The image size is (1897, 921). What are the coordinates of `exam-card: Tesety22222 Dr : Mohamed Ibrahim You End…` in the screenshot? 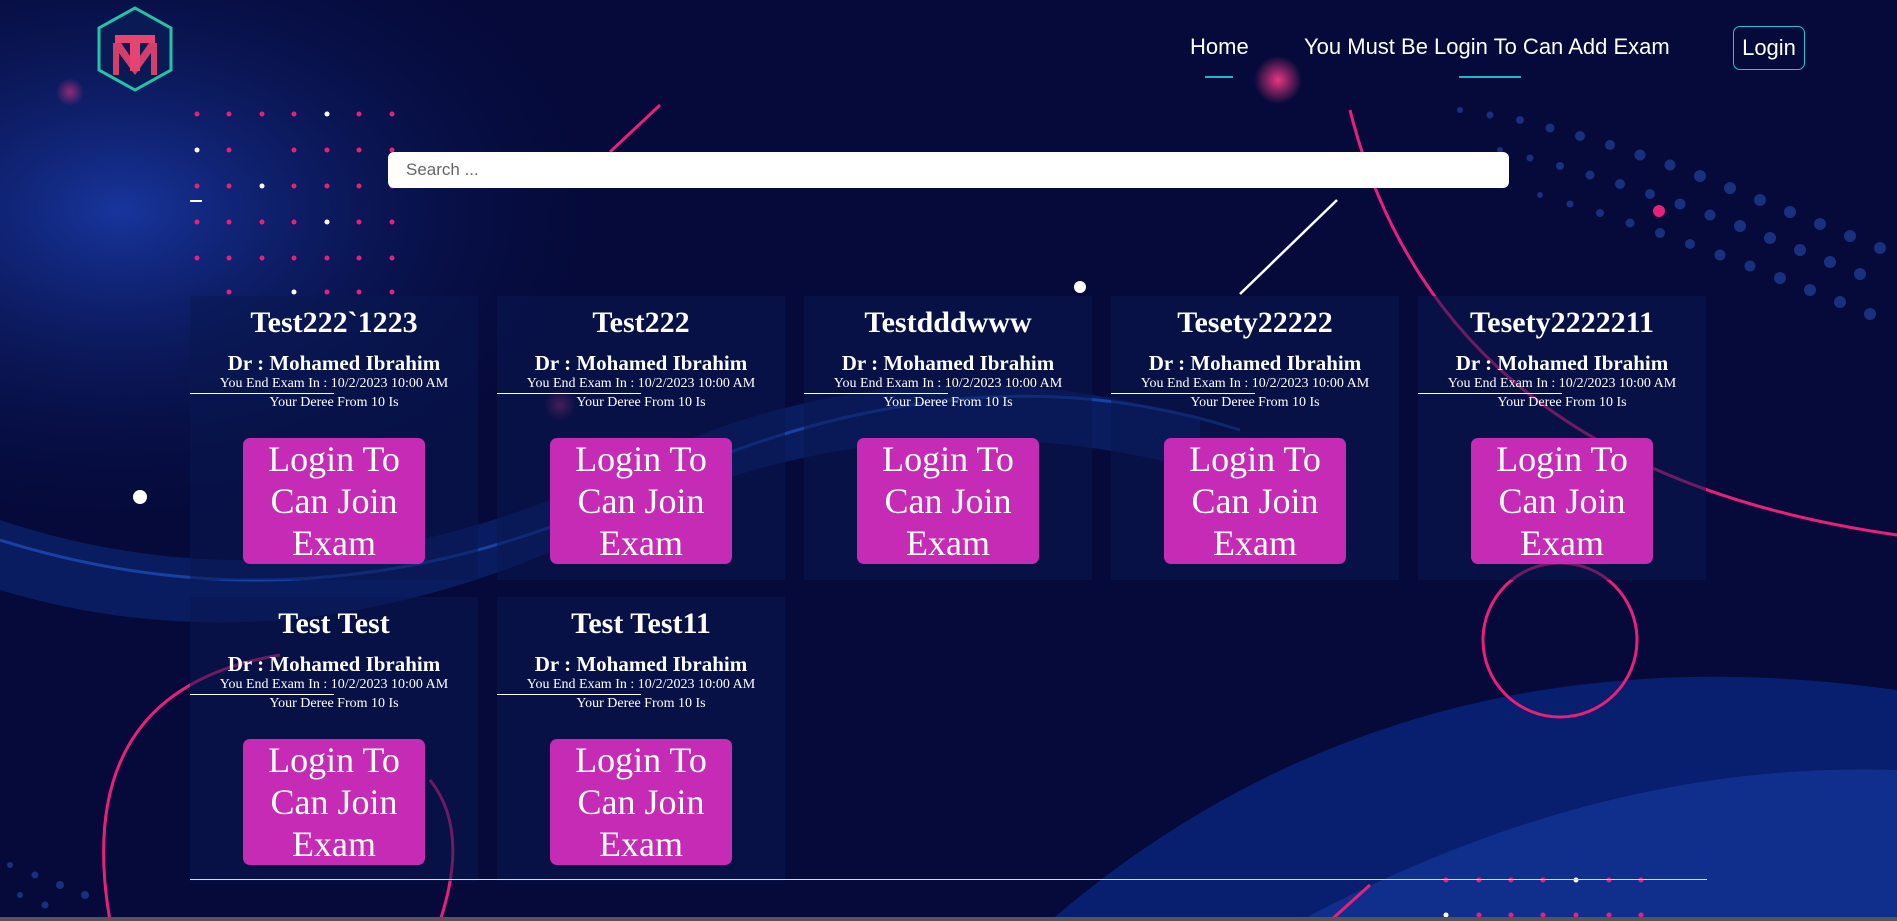 It's located at (1255, 438).